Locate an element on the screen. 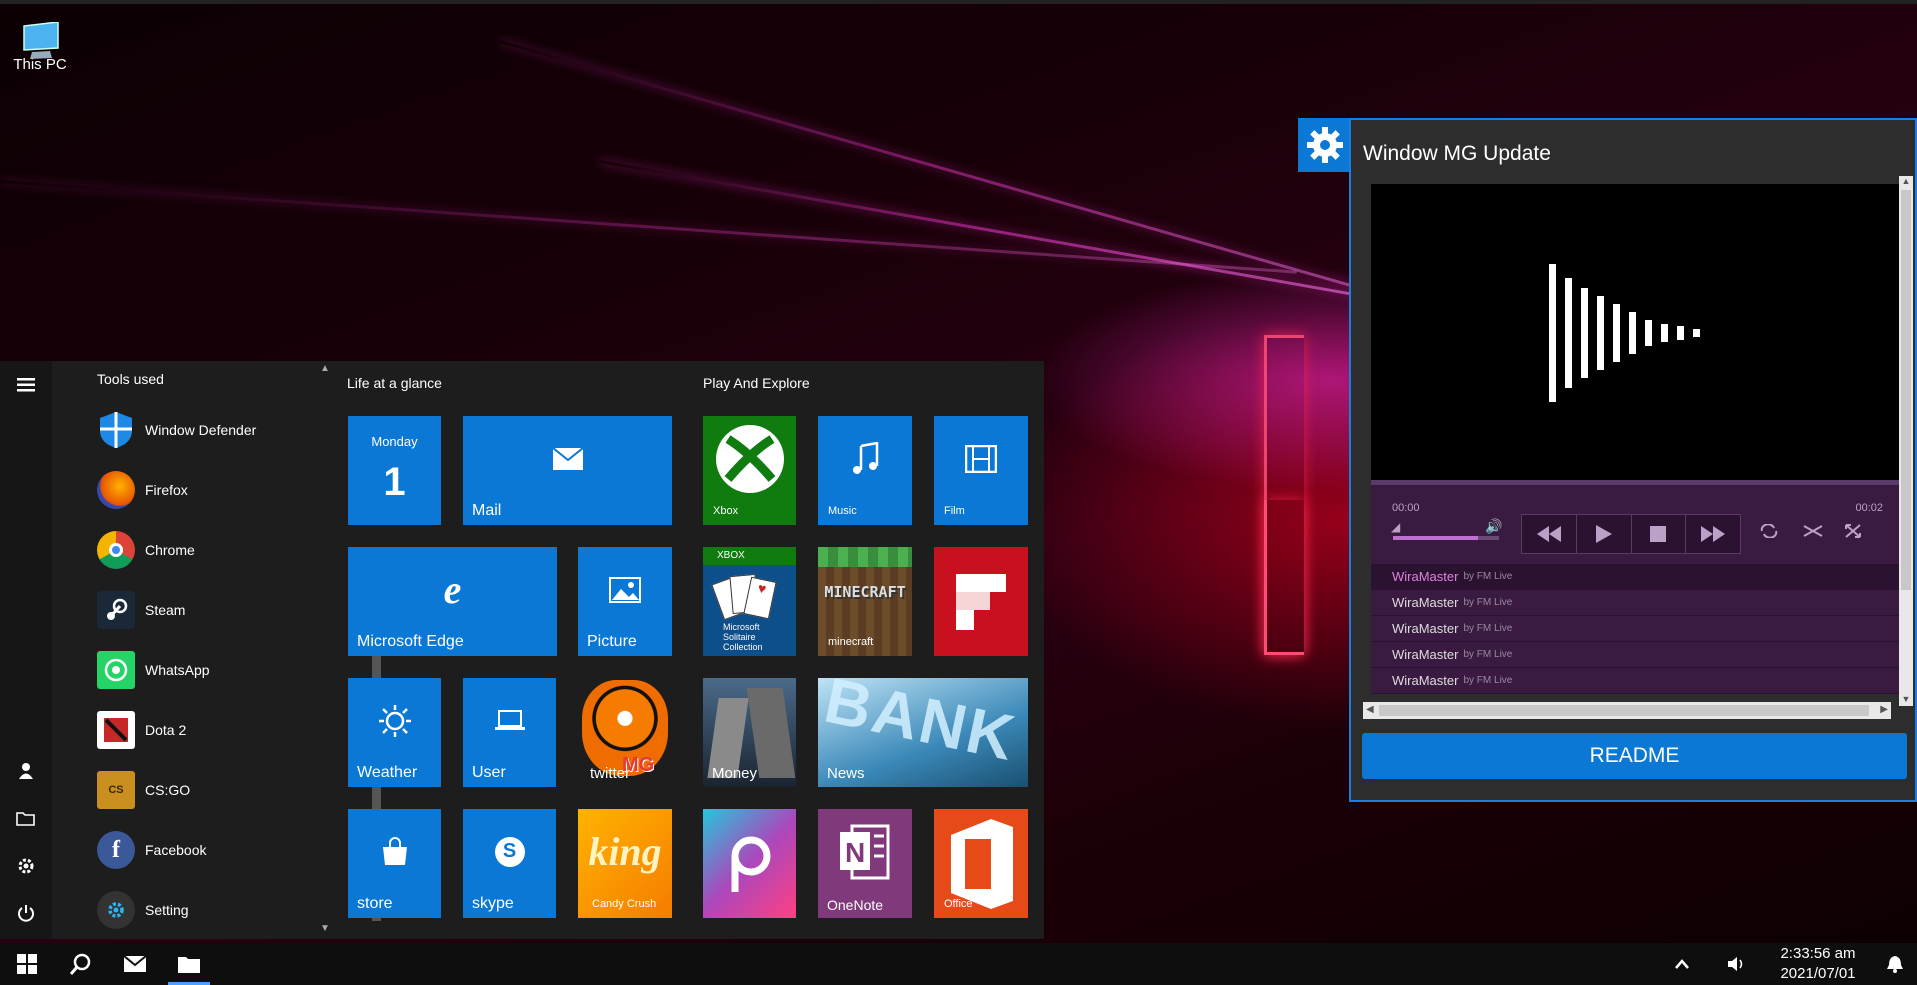 The width and height of the screenshot is (1917, 985). desktop-icon-this-pc: This PC is located at coordinates (40, 47).